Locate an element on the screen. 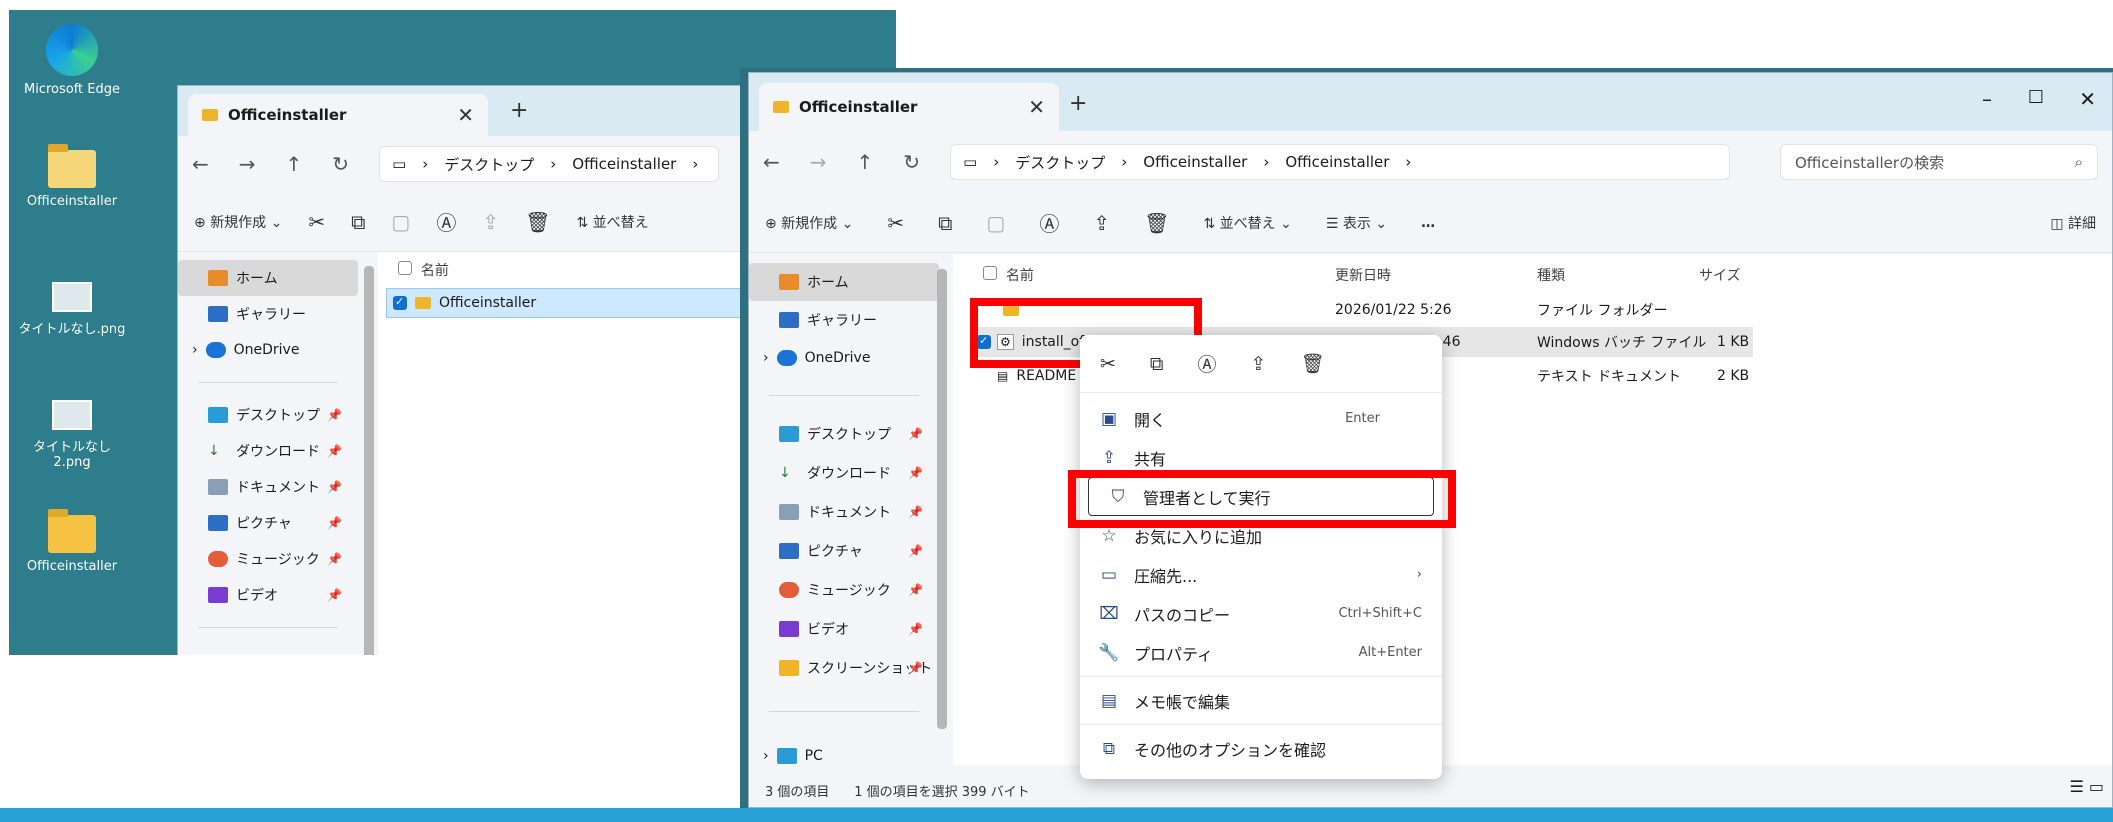 The height and width of the screenshot is (822, 2113). desktop-icon-png2: タイトルなし2.png is located at coordinates (72, 435).